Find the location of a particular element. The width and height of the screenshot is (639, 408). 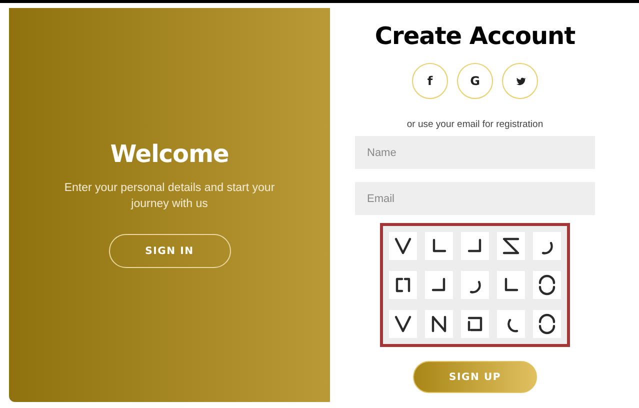

z-shape-icon is located at coordinates (511, 246).